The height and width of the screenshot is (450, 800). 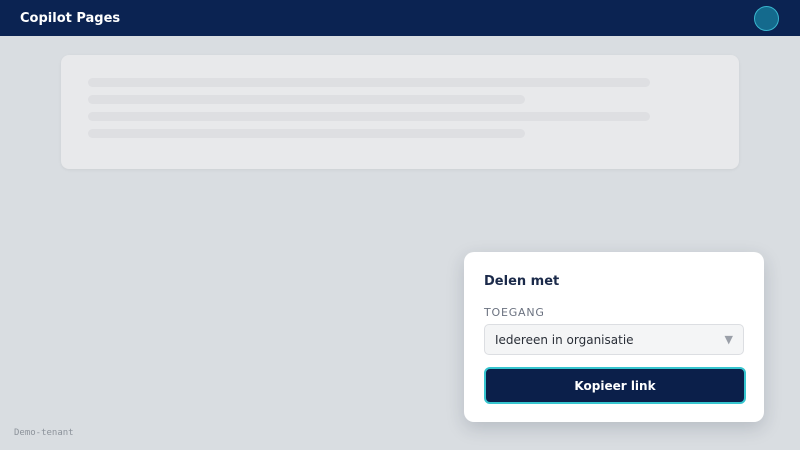 What do you see at coordinates (70, 18) in the screenshot?
I see `app-title: Copilot Pages` at bounding box center [70, 18].